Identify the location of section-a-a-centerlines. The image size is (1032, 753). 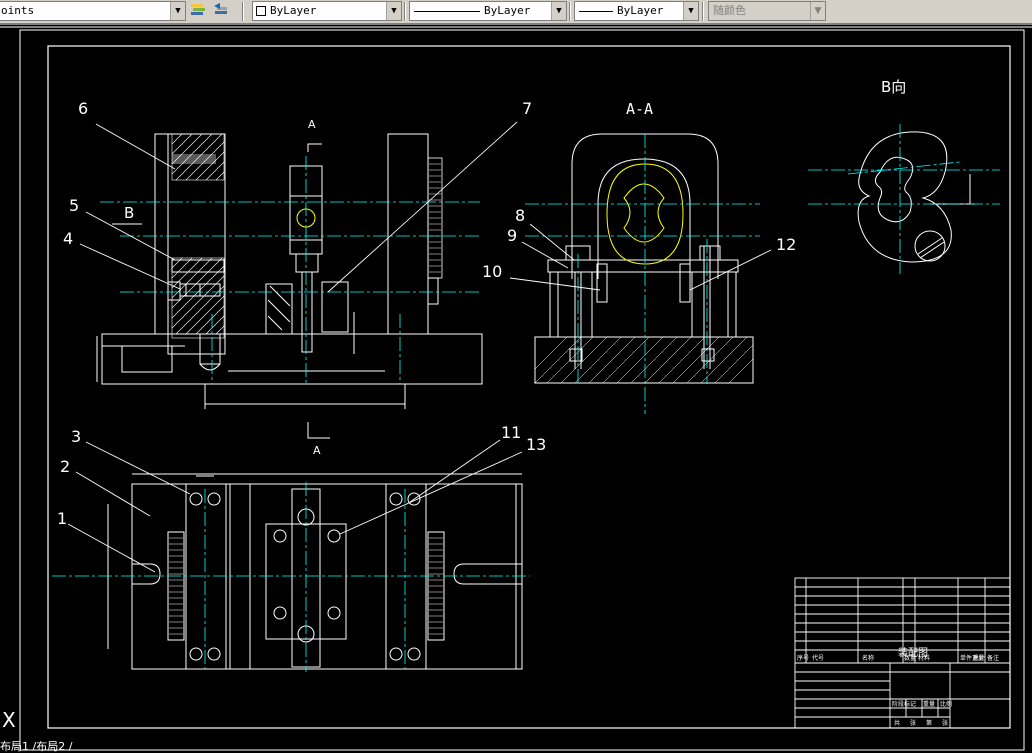
(642, 274).